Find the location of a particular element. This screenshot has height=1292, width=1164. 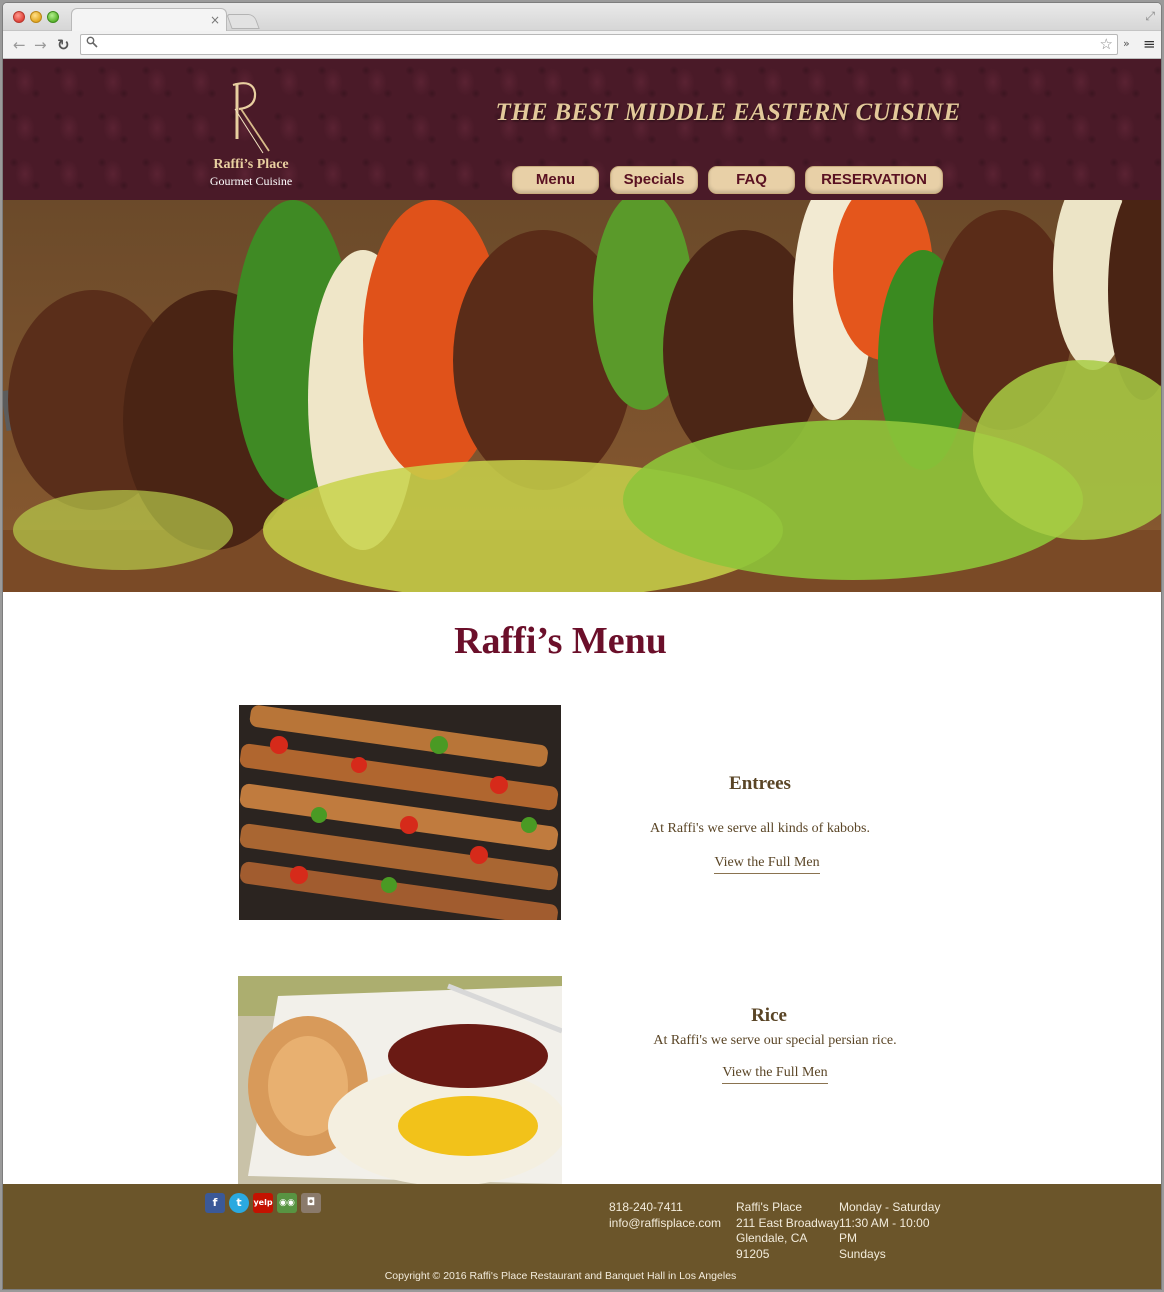

footer-contact: 818-240-7411 info@raffisplace.com is located at coordinates (665, 1215).